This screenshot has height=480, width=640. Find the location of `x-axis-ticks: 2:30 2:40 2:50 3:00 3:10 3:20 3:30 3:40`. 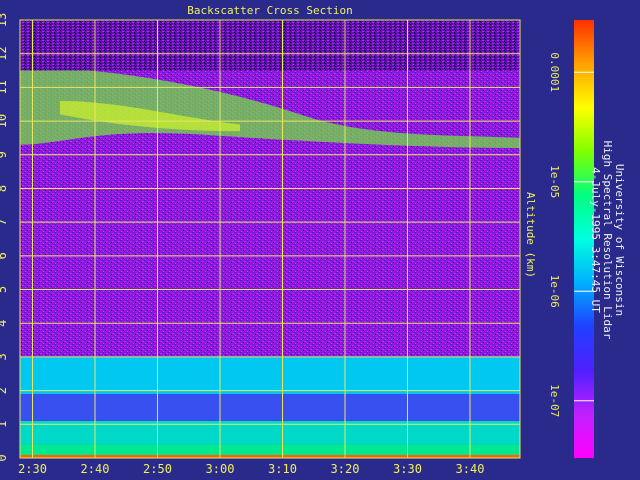

x-axis-ticks: 2:30 2:40 2:50 3:00 3:10 3:20 3:30 3:40 is located at coordinates (251, 469).